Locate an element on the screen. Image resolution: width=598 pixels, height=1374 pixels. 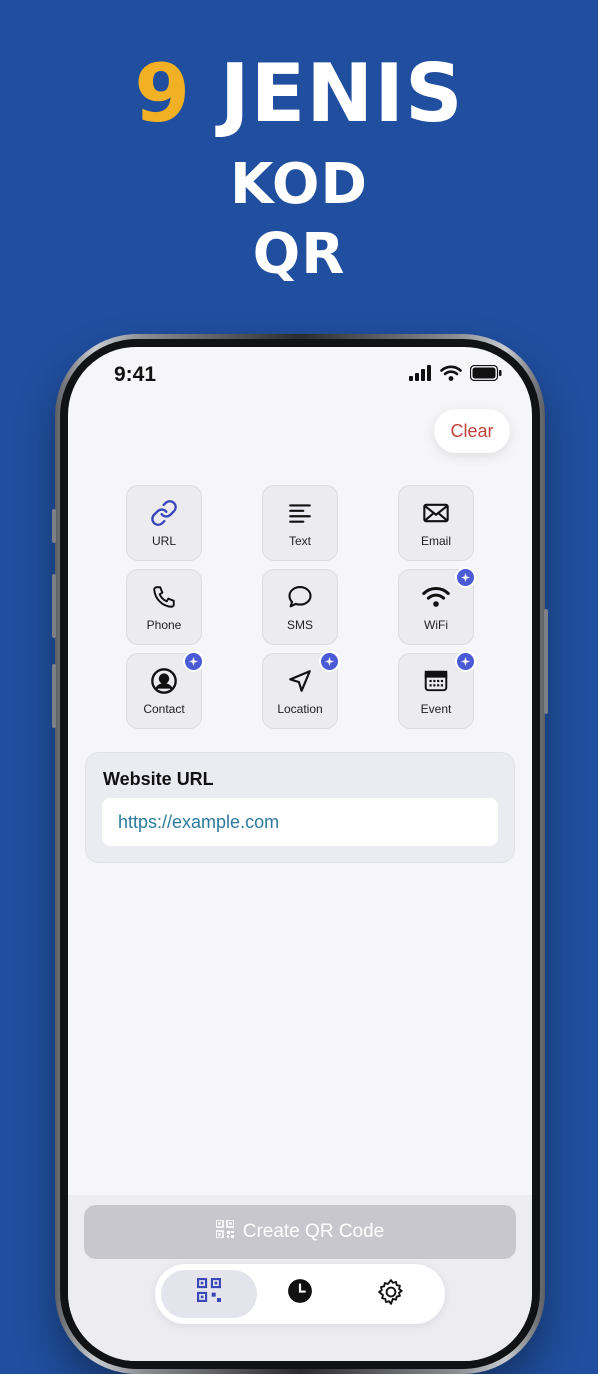
headline-line-3: QR is located at coordinates (299, 254).